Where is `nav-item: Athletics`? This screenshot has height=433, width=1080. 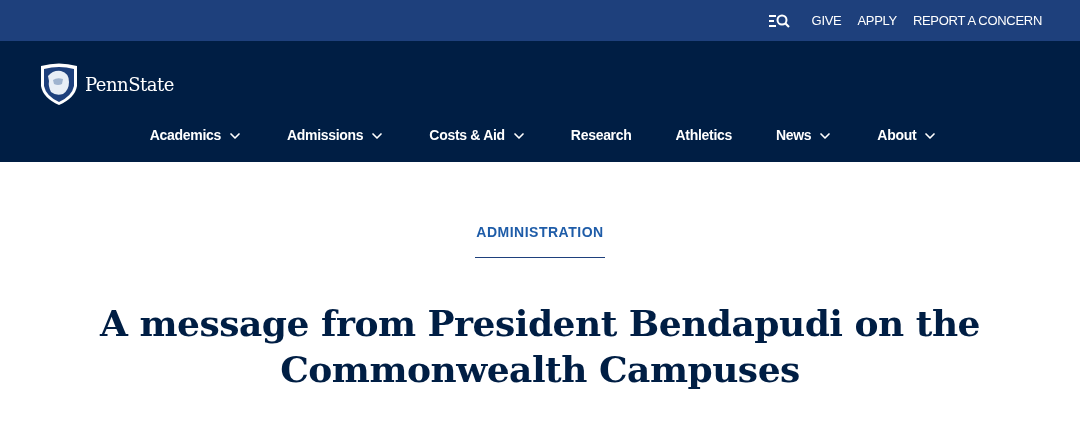 nav-item: Athletics is located at coordinates (703, 135).